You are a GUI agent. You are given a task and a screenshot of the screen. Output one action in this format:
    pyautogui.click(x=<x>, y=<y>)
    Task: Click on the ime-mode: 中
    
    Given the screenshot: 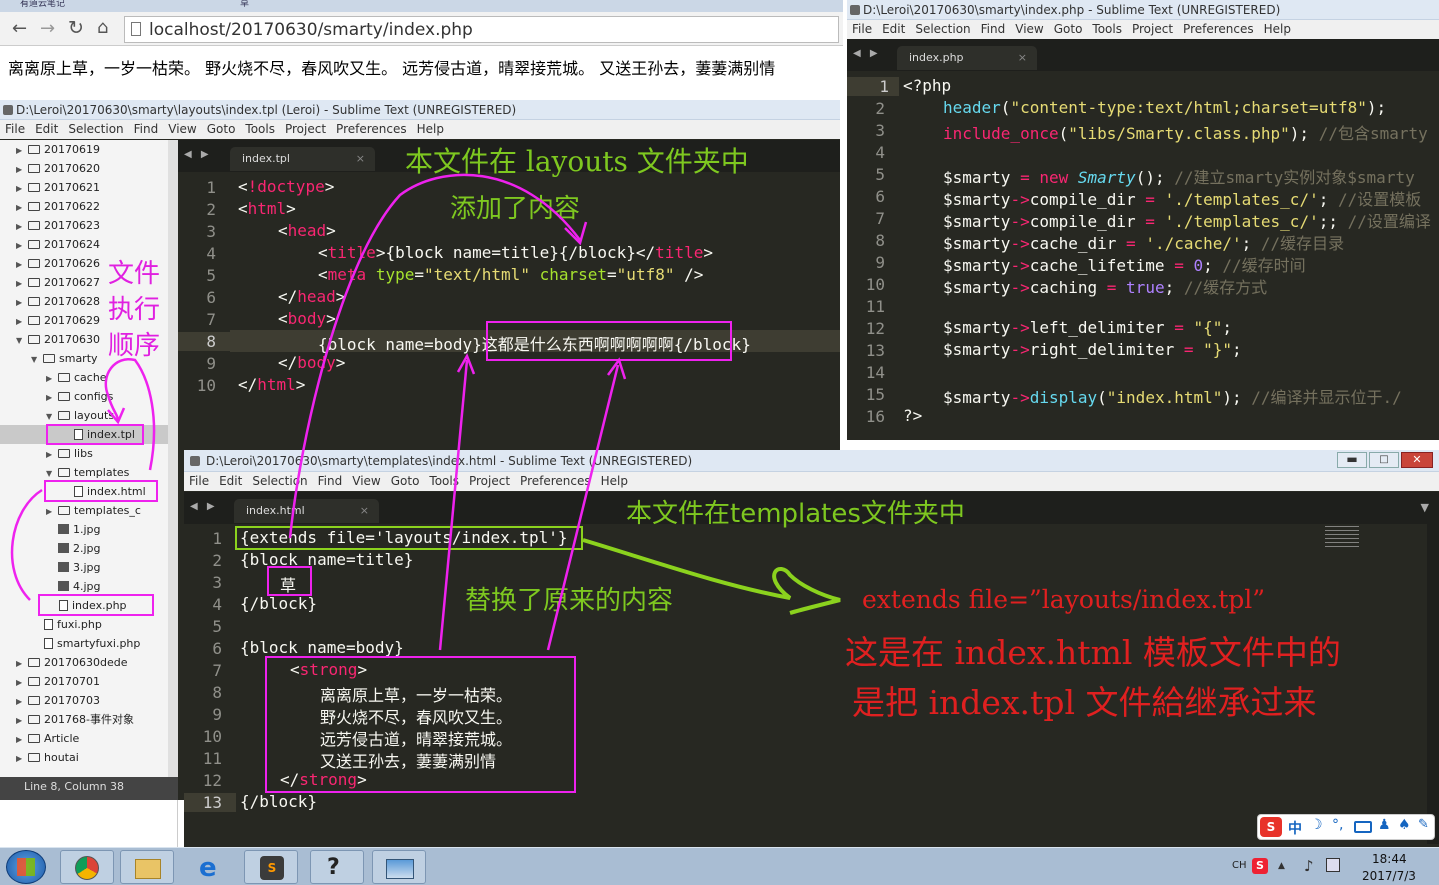 What is the action you would take?
    pyautogui.click(x=1295, y=828)
    